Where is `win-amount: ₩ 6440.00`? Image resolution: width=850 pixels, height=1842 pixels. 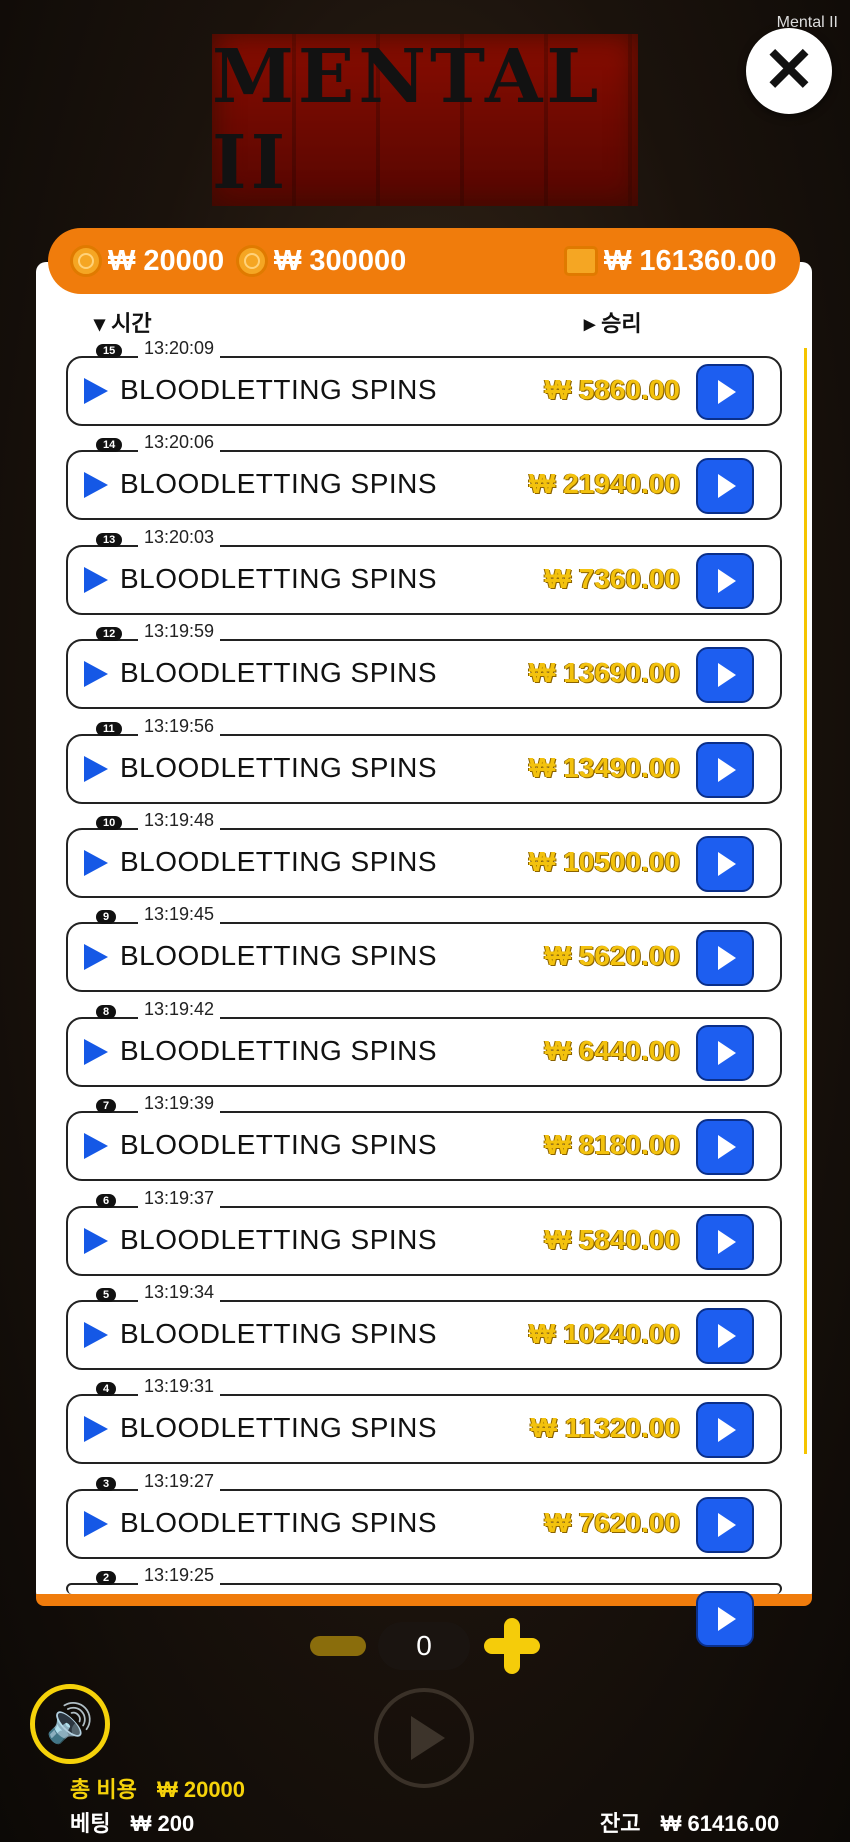
win-amount: ₩ 6440.00 is located at coordinates (612, 1050).